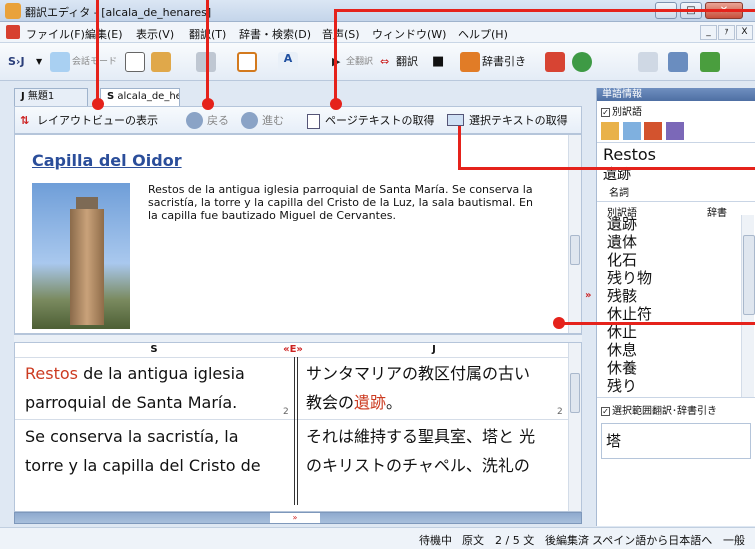 Image resolution: width=755 pixels, height=549 pixels. Describe the element at coordinates (275, 34) in the screenshot. I see `menu-dictionary: 辞書・検索(D)` at that location.